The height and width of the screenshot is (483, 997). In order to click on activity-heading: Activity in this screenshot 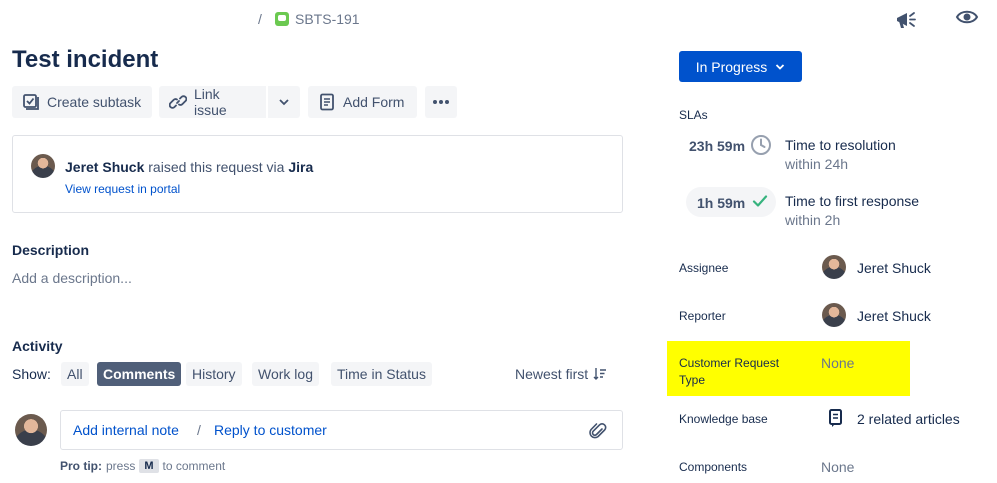, I will do `click(37, 346)`.